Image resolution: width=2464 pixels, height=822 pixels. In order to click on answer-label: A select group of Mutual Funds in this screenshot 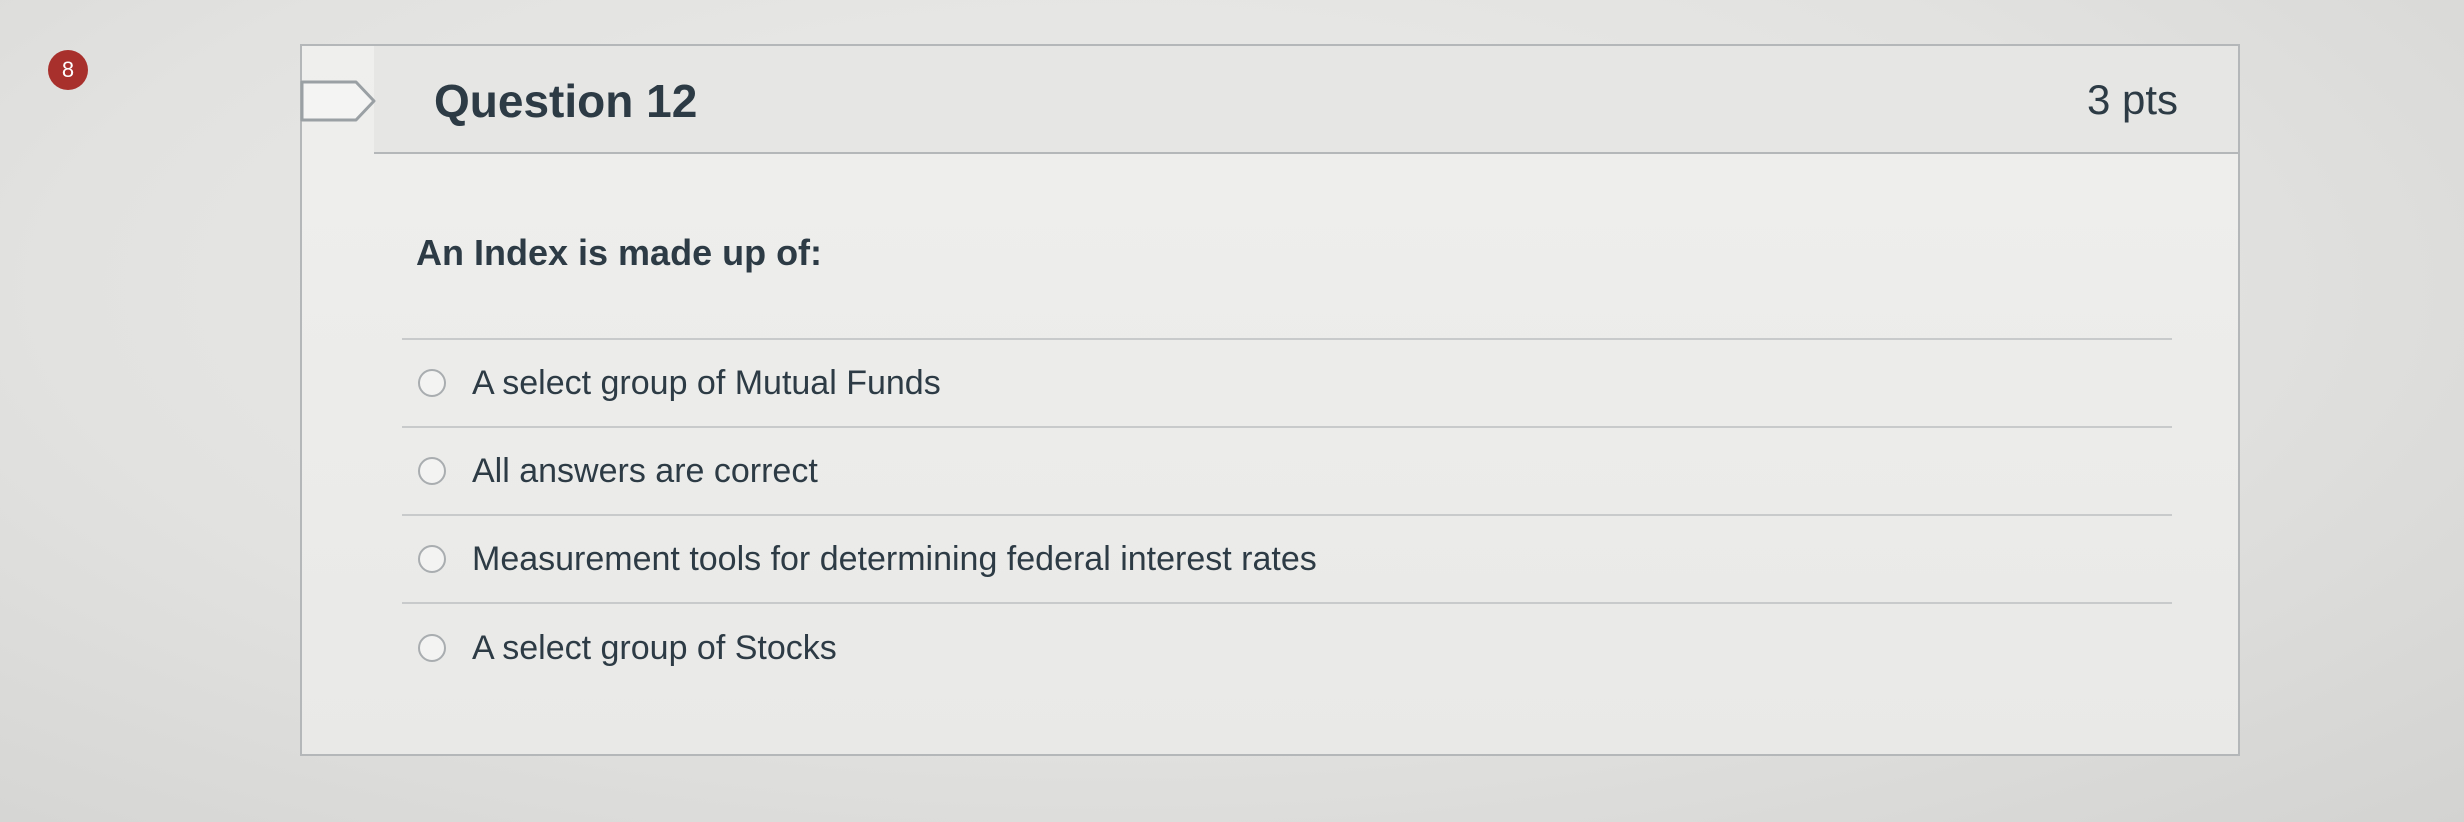, I will do `click(706, 383)`.